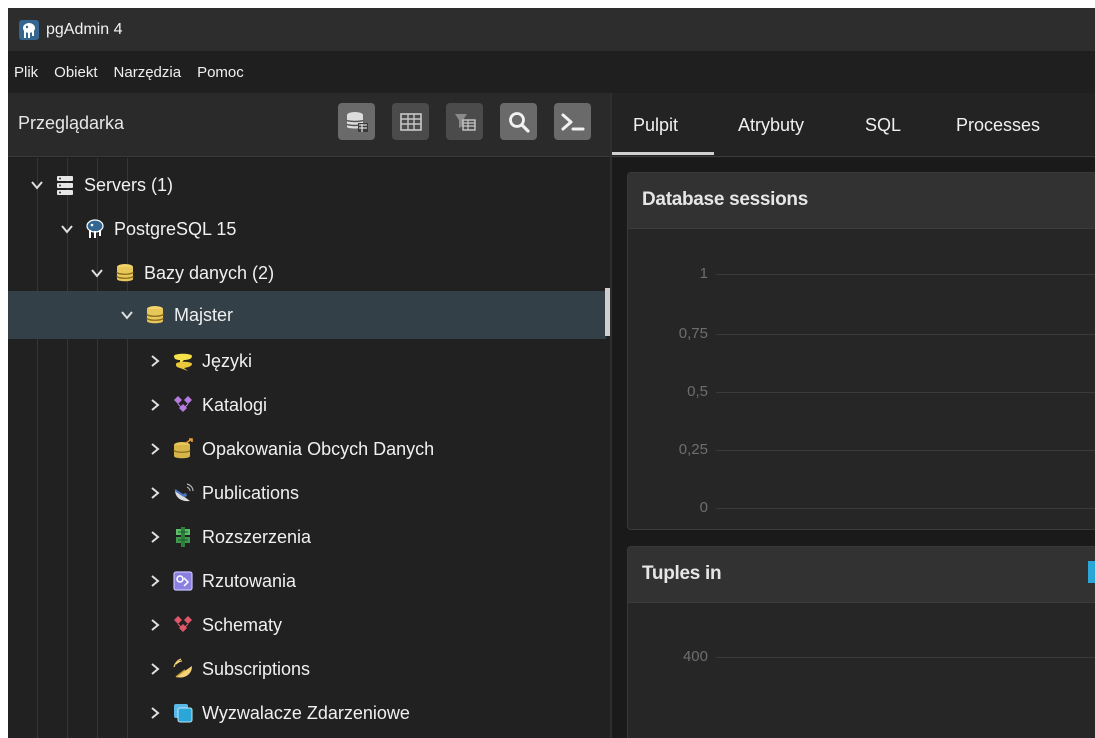 This screenshot has height=738, width=1095. I want to click on schemas-icon, so click(183, 624).